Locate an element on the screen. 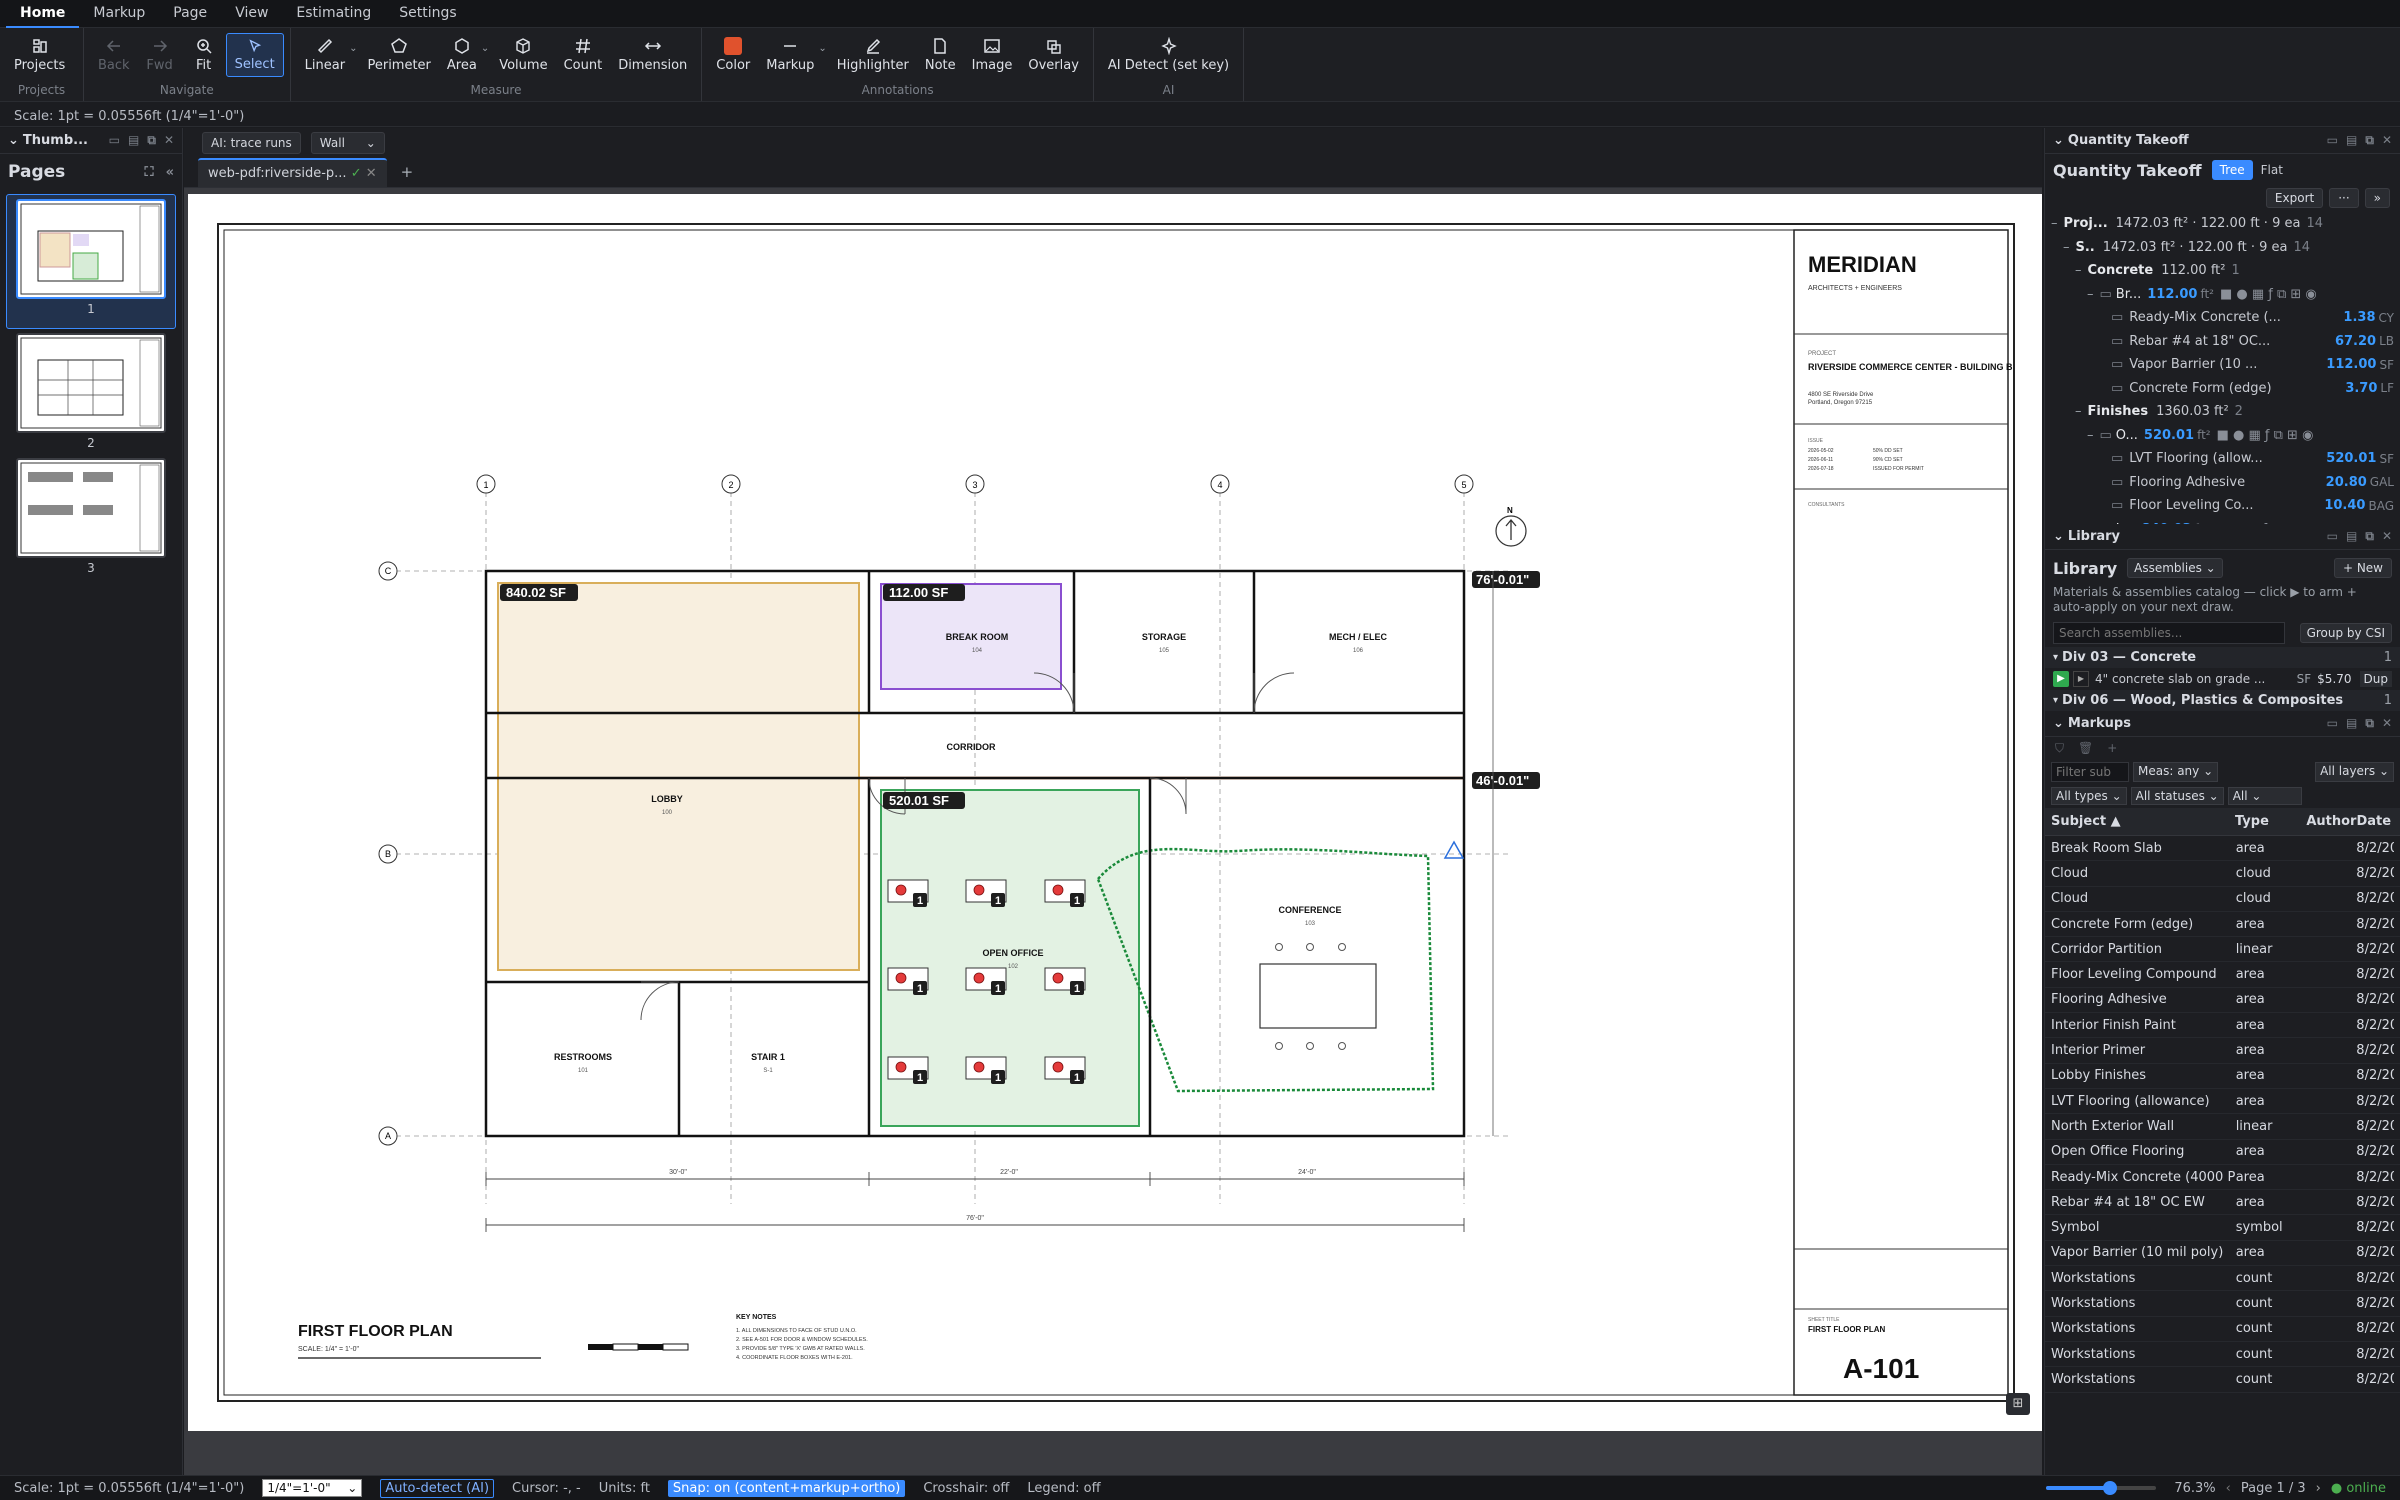 This screenshot has height=1500, width=2400. markup-row: Floor Leveling Compound area 8/2/202 is located at coordinates (2222, 975).